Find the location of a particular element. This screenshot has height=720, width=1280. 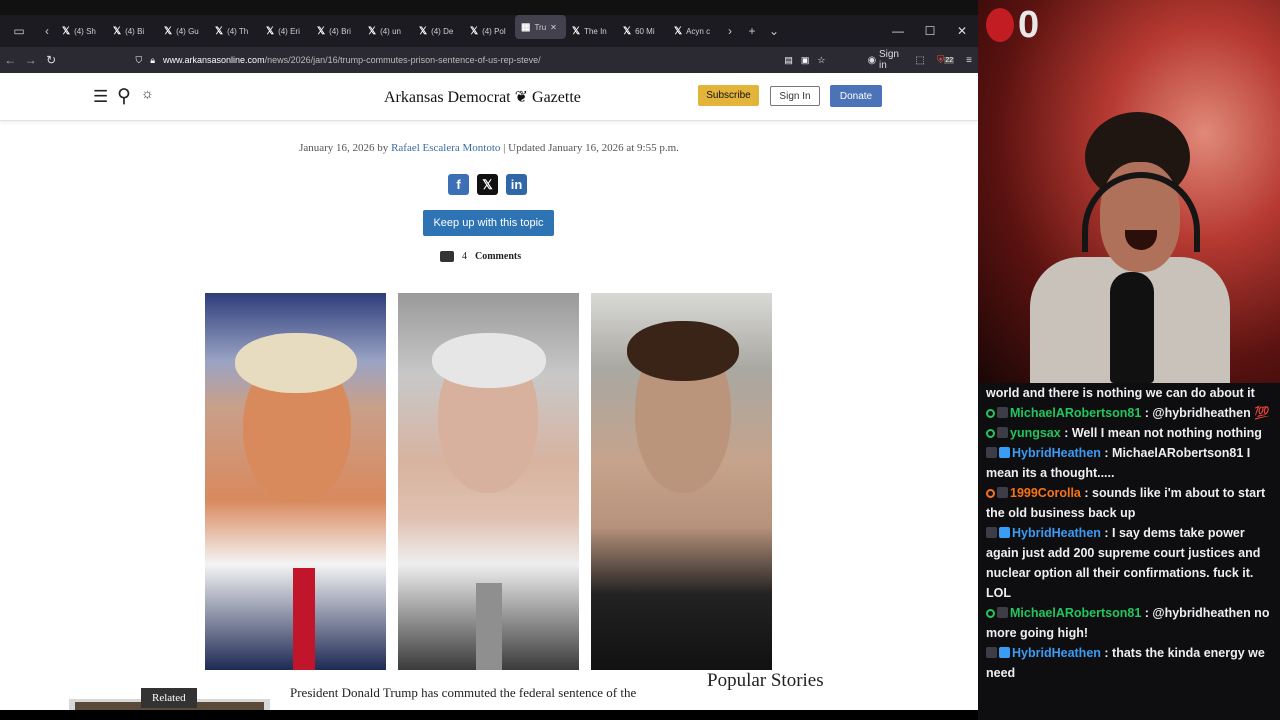

photo-mugshot is located at coordinates (681, 481).